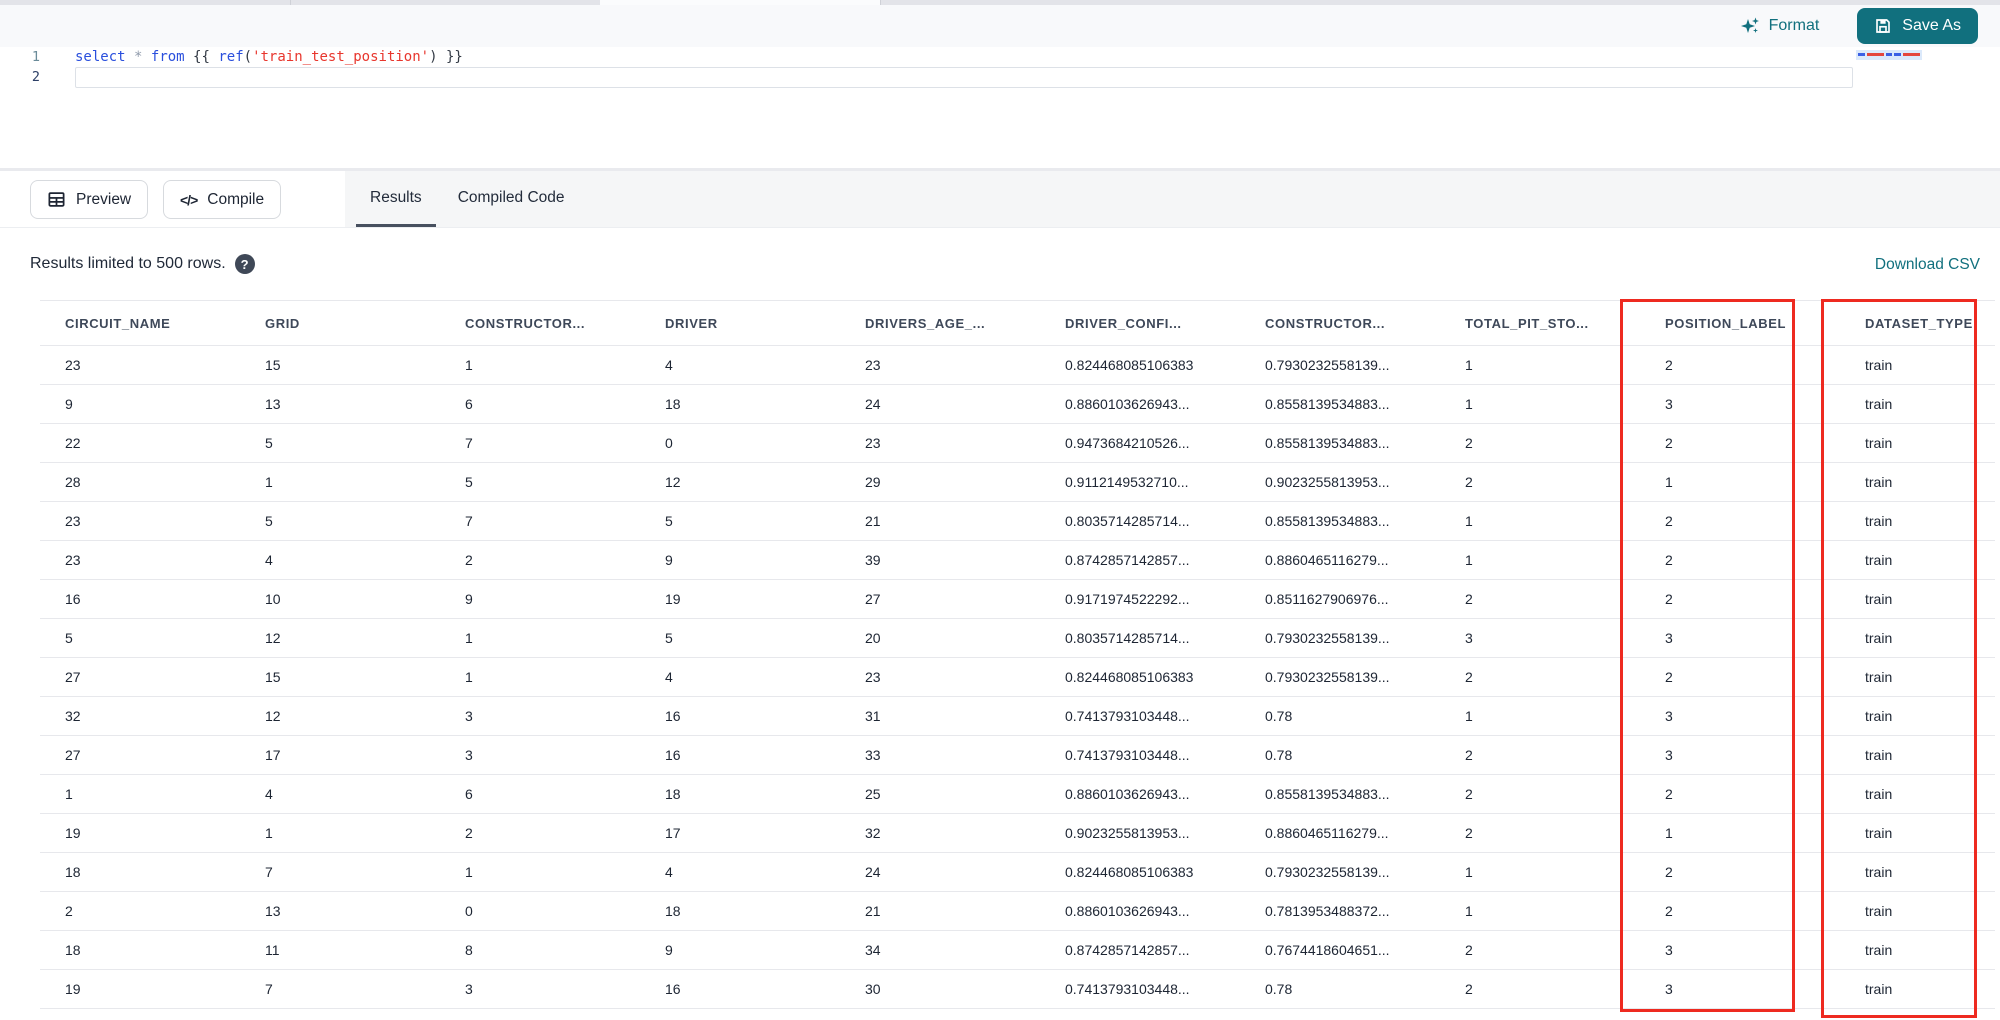 This screenshot has height=1020, width=2000. Describe the element at coordinates (89, 199) in the screenshot. I see `preview-button: Preview` at that location.